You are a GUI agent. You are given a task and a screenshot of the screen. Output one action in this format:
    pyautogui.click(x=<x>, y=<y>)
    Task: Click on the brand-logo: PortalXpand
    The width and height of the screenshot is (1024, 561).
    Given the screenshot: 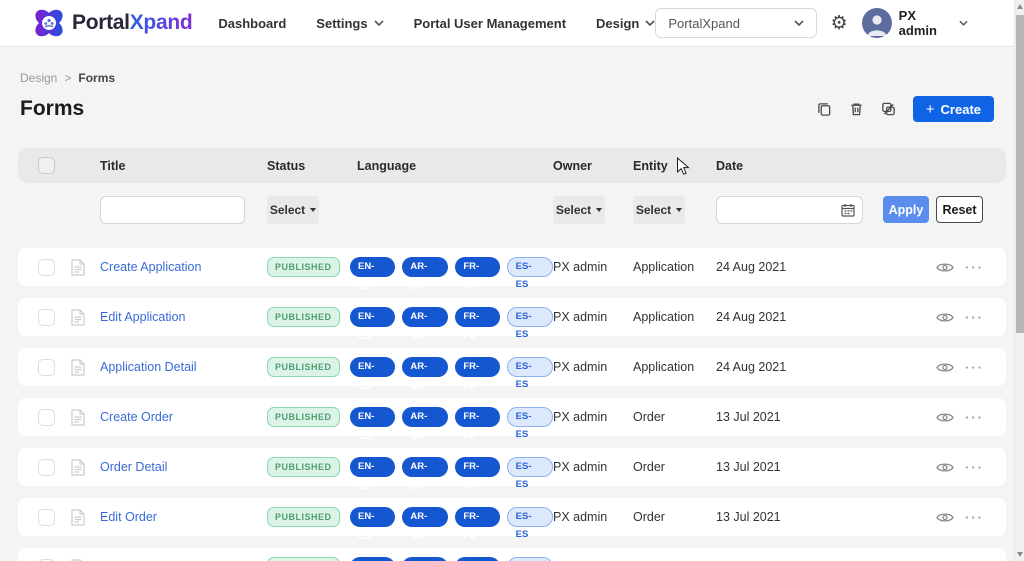 What is the action you would take?
    pyautogui.click(x=113, y=23)
    